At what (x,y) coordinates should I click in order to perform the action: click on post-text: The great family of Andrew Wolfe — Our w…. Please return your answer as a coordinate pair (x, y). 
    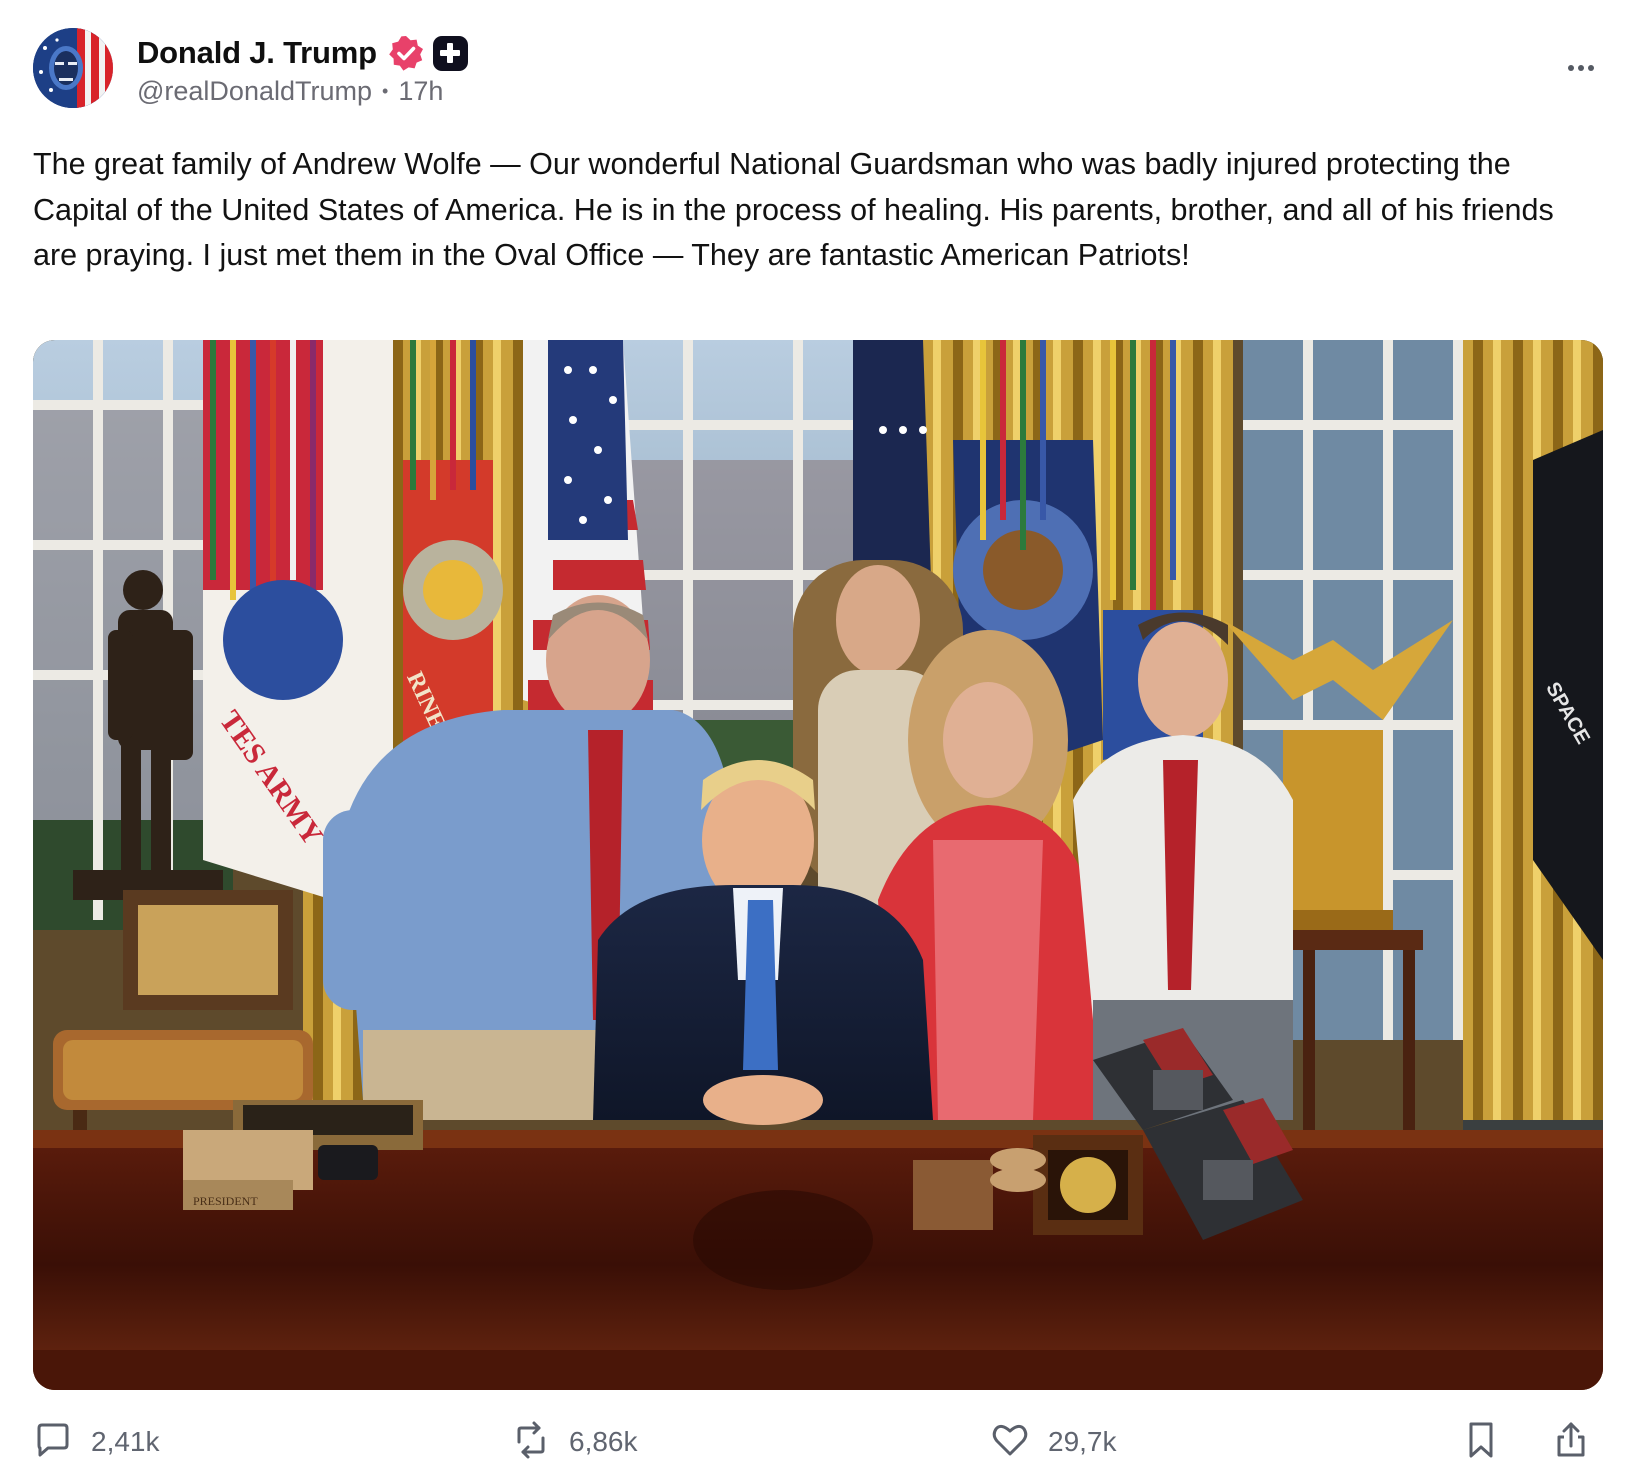
    Looking at the image, I should click on (793, 209).